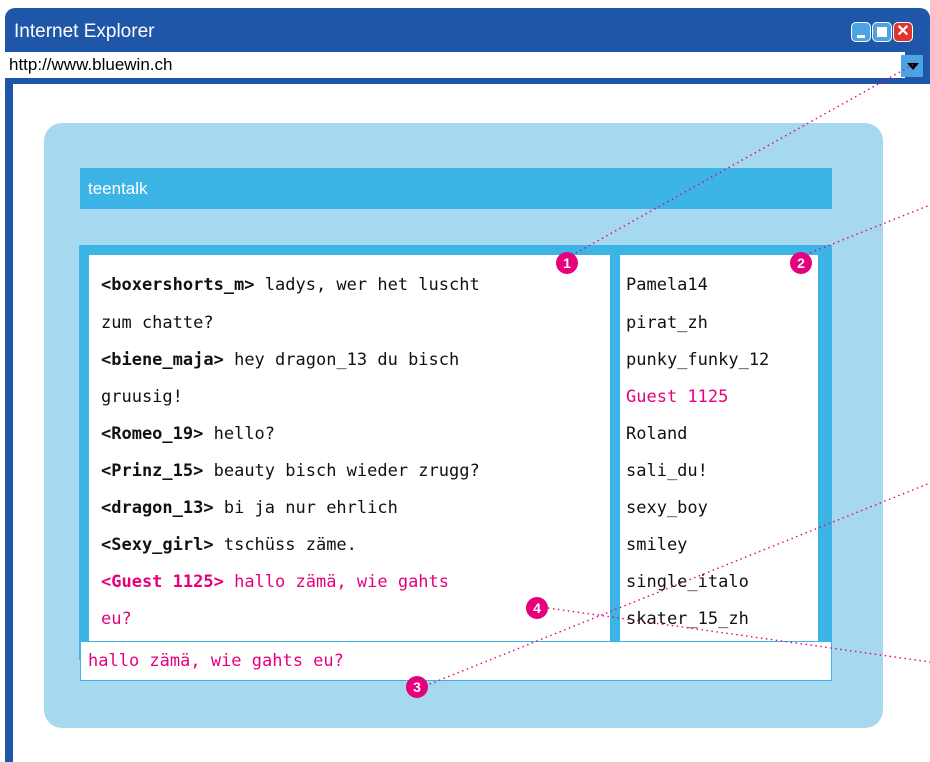 The width and height of the screenshot is (930, 762). Describe the element at coordinates (346, 471) in the screenshot. I see `message-text: beauty bisch wieder zrugg?` at that location.